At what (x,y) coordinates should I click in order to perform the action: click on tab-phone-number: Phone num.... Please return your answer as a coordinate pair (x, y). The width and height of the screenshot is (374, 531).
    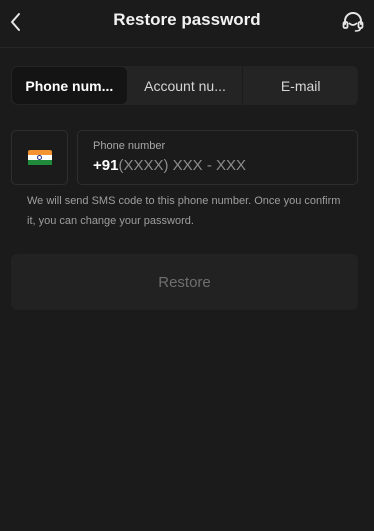
    Looking at the image, I should click on (69, 85).